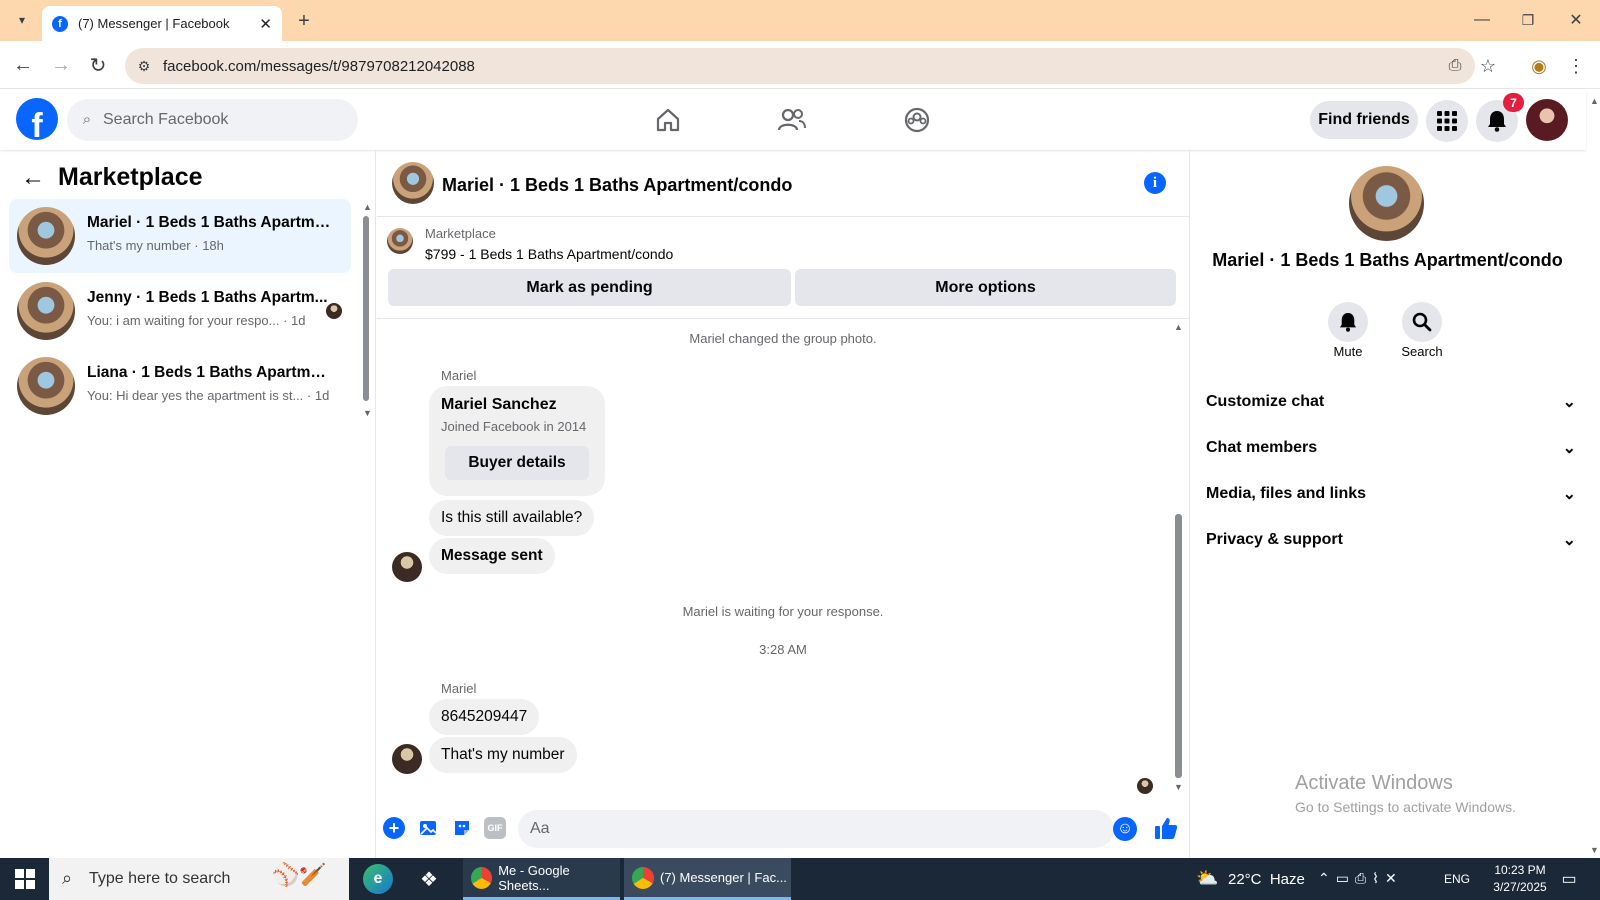 This screenshot has width=1600, height=900. What do you see at coordinates (98, 65) in the screenshot?
I see `reload-icon: ↻` at bounding box center [98, 65].